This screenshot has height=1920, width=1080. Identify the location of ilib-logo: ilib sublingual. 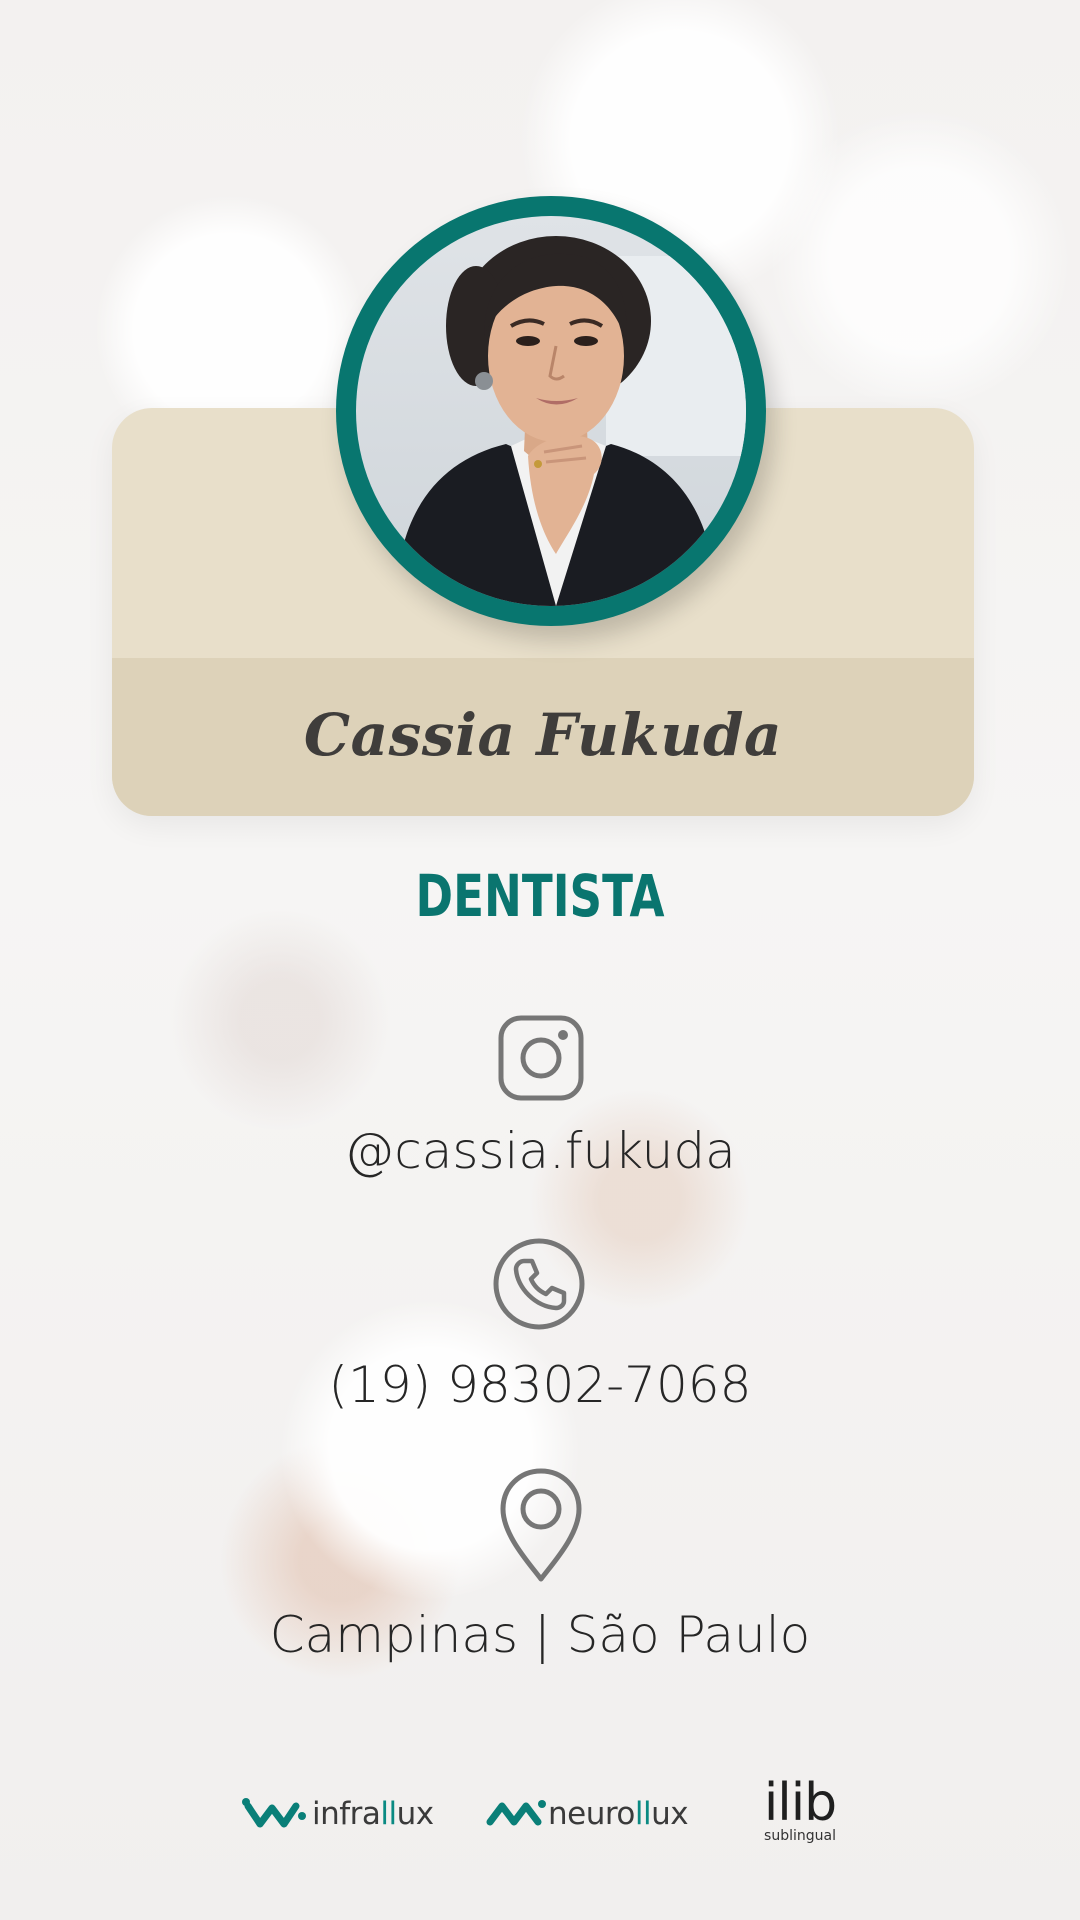
(800, 1811).